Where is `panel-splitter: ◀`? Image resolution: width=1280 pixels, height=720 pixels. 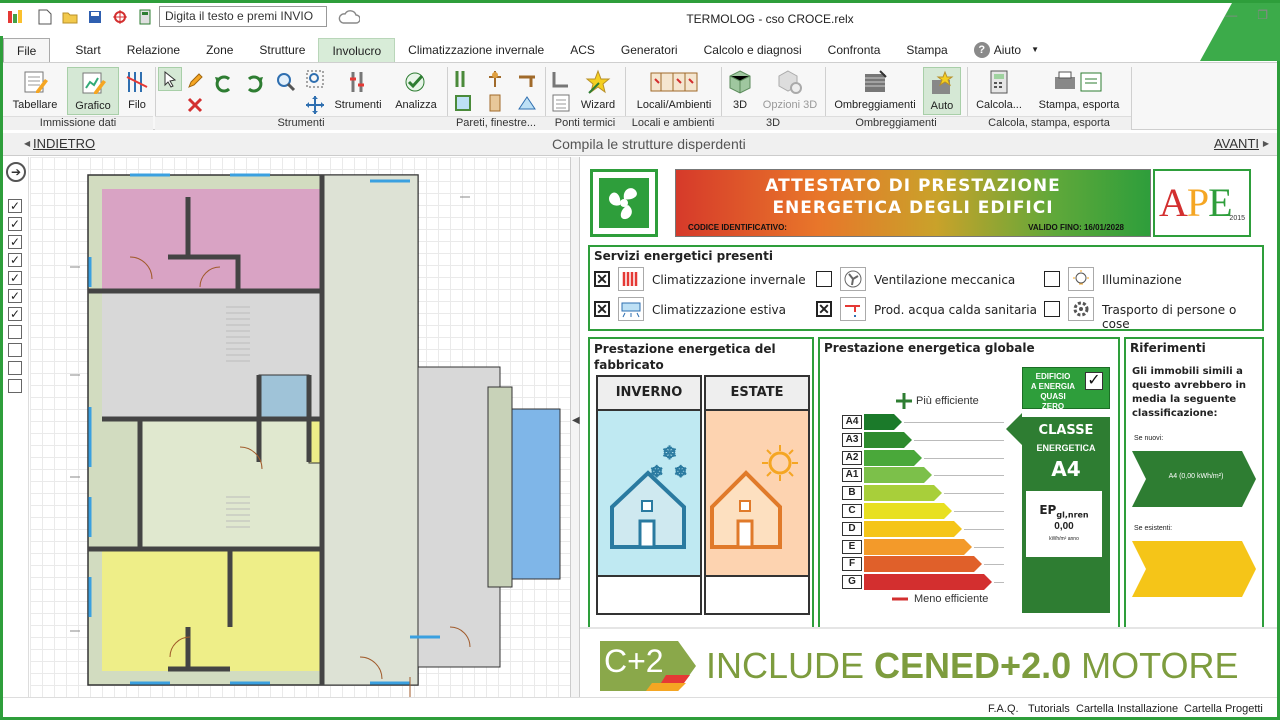
panel-splitter: ◀ is located at coordinates (575, 427).